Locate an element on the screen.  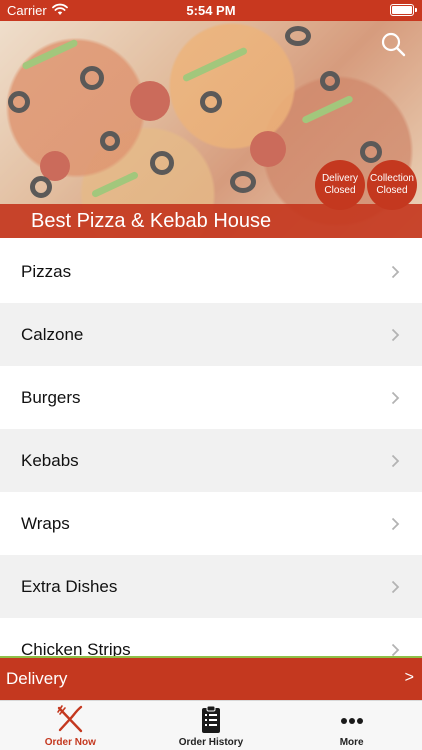
delivery-status-line2: Closed is located at coordinates (340, 190).